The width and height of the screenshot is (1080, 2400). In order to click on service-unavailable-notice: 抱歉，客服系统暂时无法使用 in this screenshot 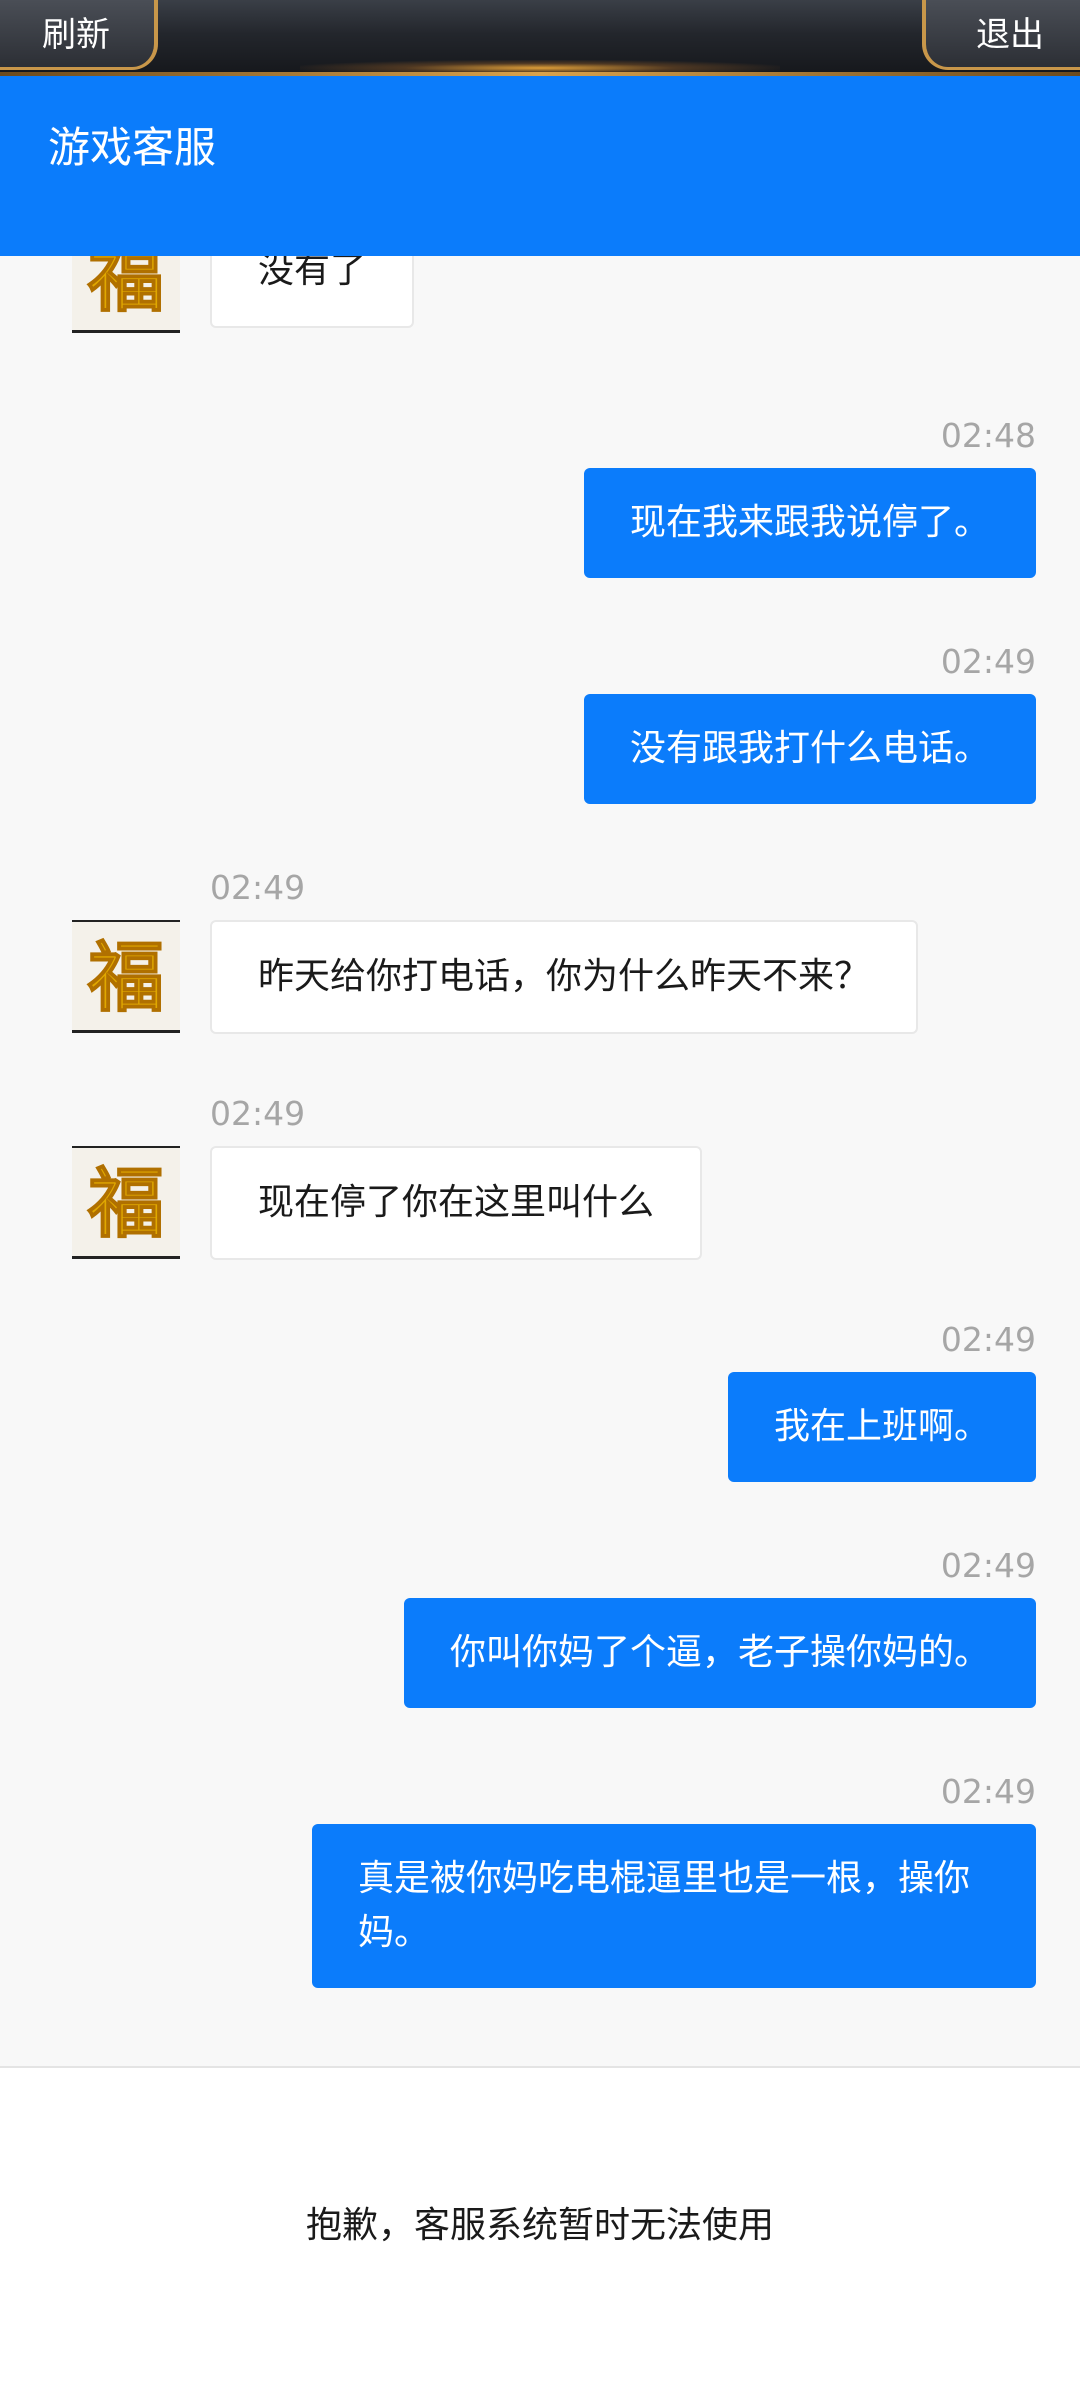, I will do `click(539, 2225)`.